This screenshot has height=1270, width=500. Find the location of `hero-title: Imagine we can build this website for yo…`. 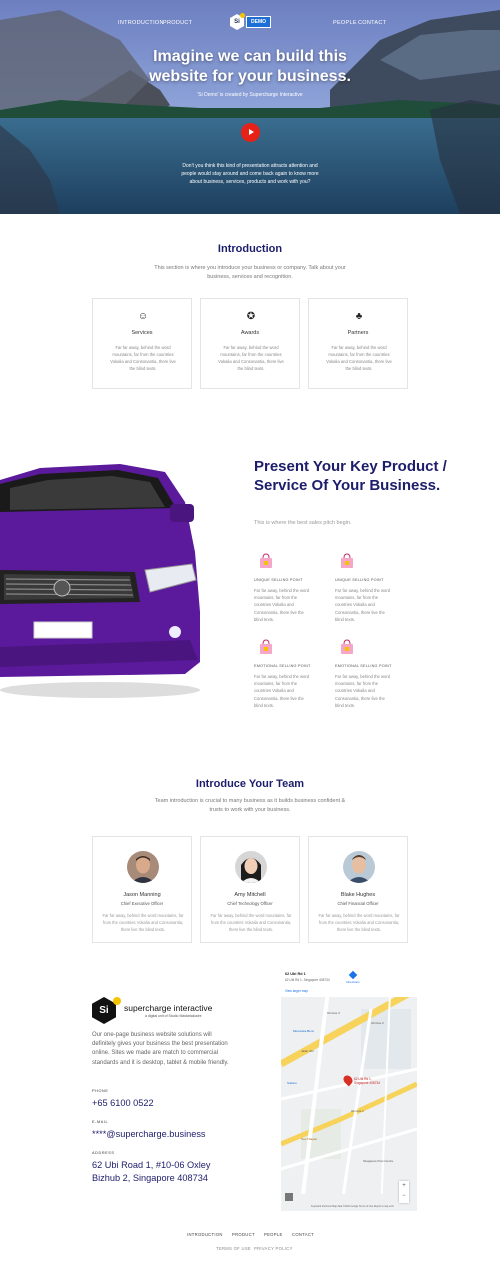

hero-title: Imagine we can build this website for yo… is located at coordinates (250, 67).